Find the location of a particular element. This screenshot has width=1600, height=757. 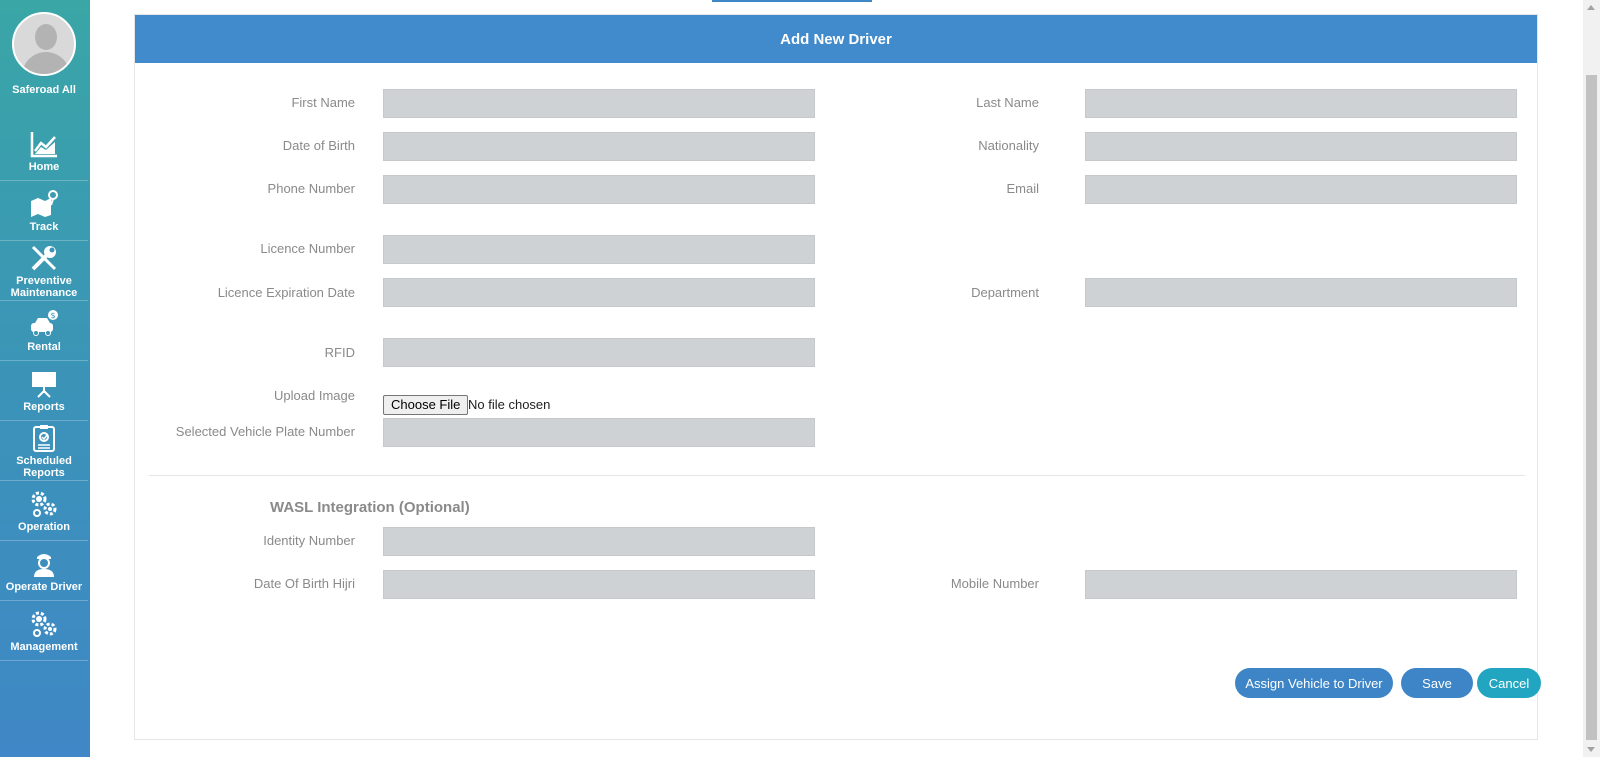

sidebar-item-rental: $ Rental is located at coordinates (44, 331).